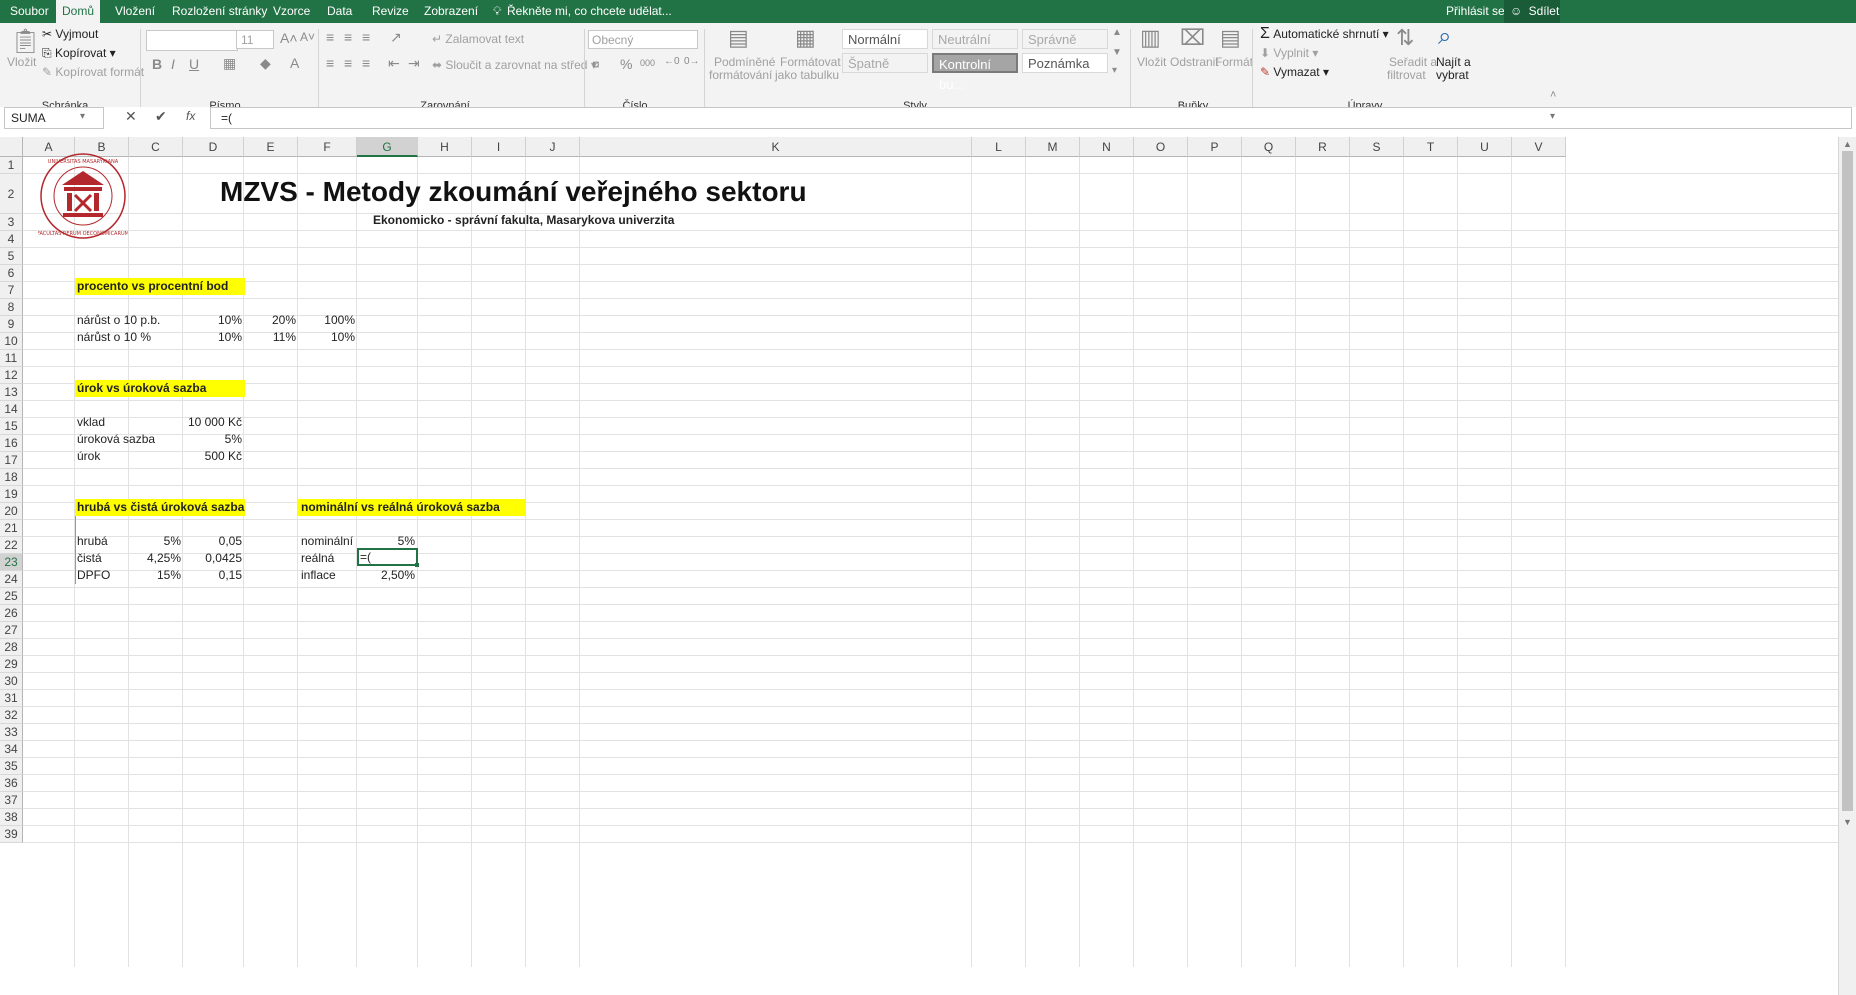 The image size is (1856, 995). Describe the element at coordinates (11, 194) in the screenshot. I see `row-header-2: 2` at that location.